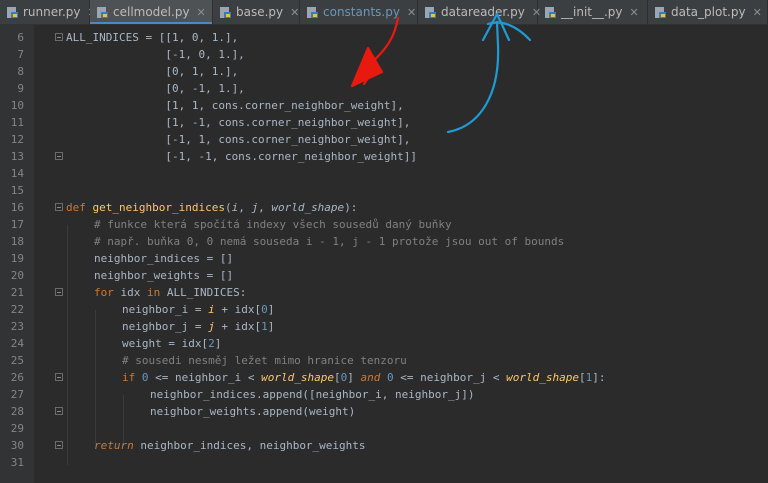  What do you see at coordinates (359, 12) in the screenshot?
I see `tab-constants: constants.py ✕` at bounding box center [359, 12].